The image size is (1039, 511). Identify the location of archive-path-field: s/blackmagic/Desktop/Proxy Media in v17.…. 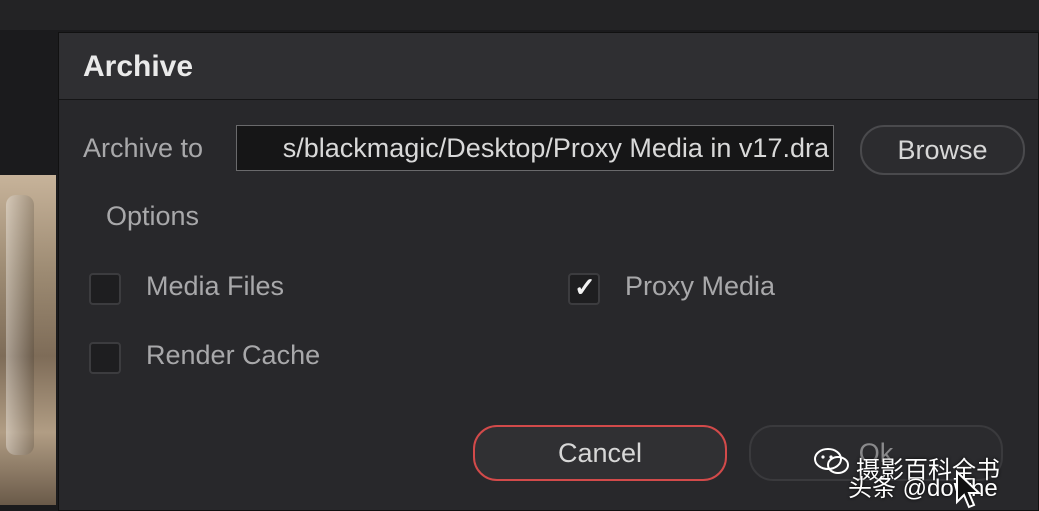
(535, 148).